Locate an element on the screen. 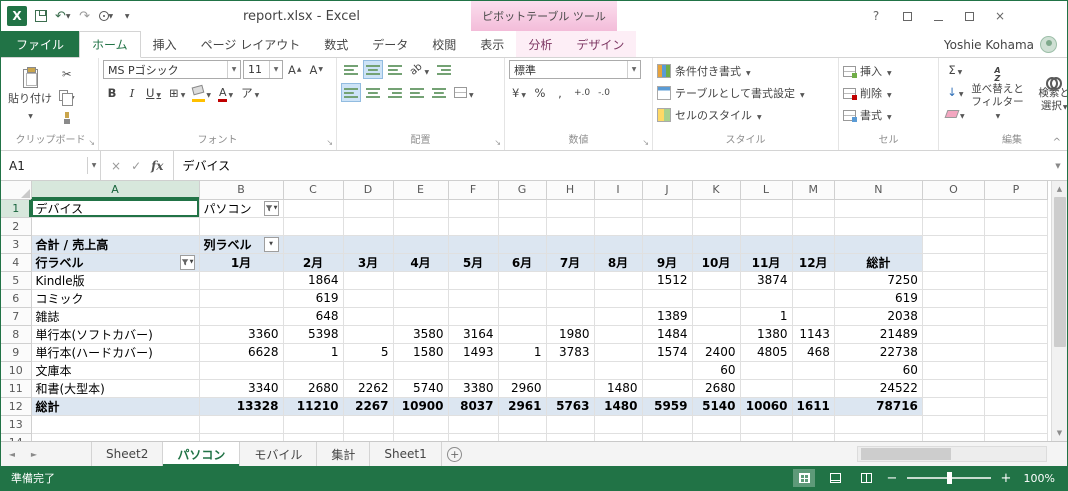  cell-L1 is located at coordinates (766, 208).